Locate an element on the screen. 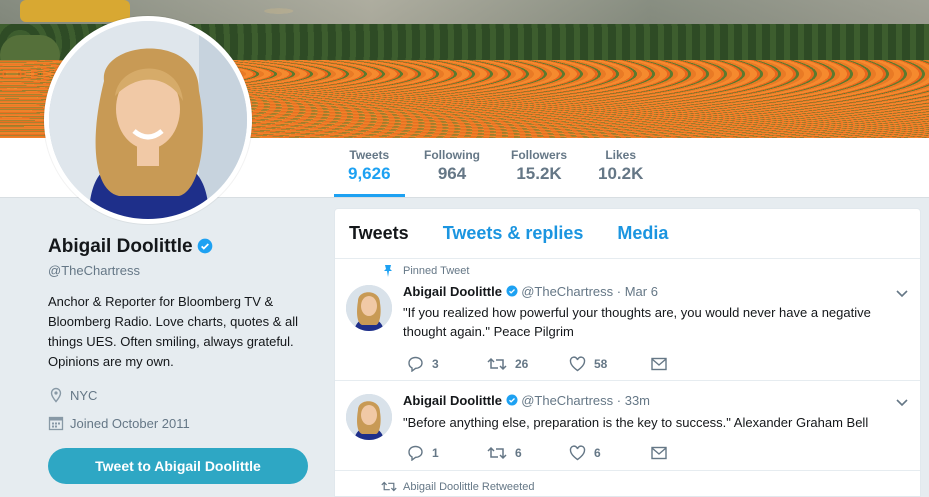  retweet-count: 6 is located at coordinates (518, 453).